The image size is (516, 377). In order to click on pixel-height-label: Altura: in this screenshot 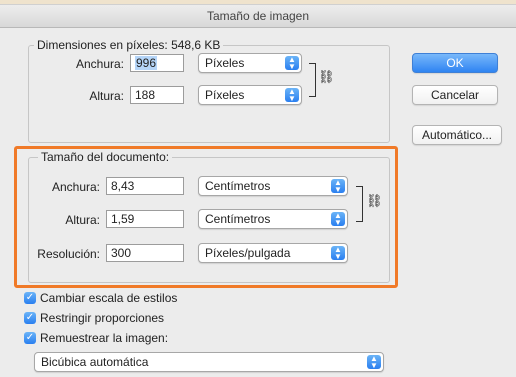, I will do `click(106, 96)`.